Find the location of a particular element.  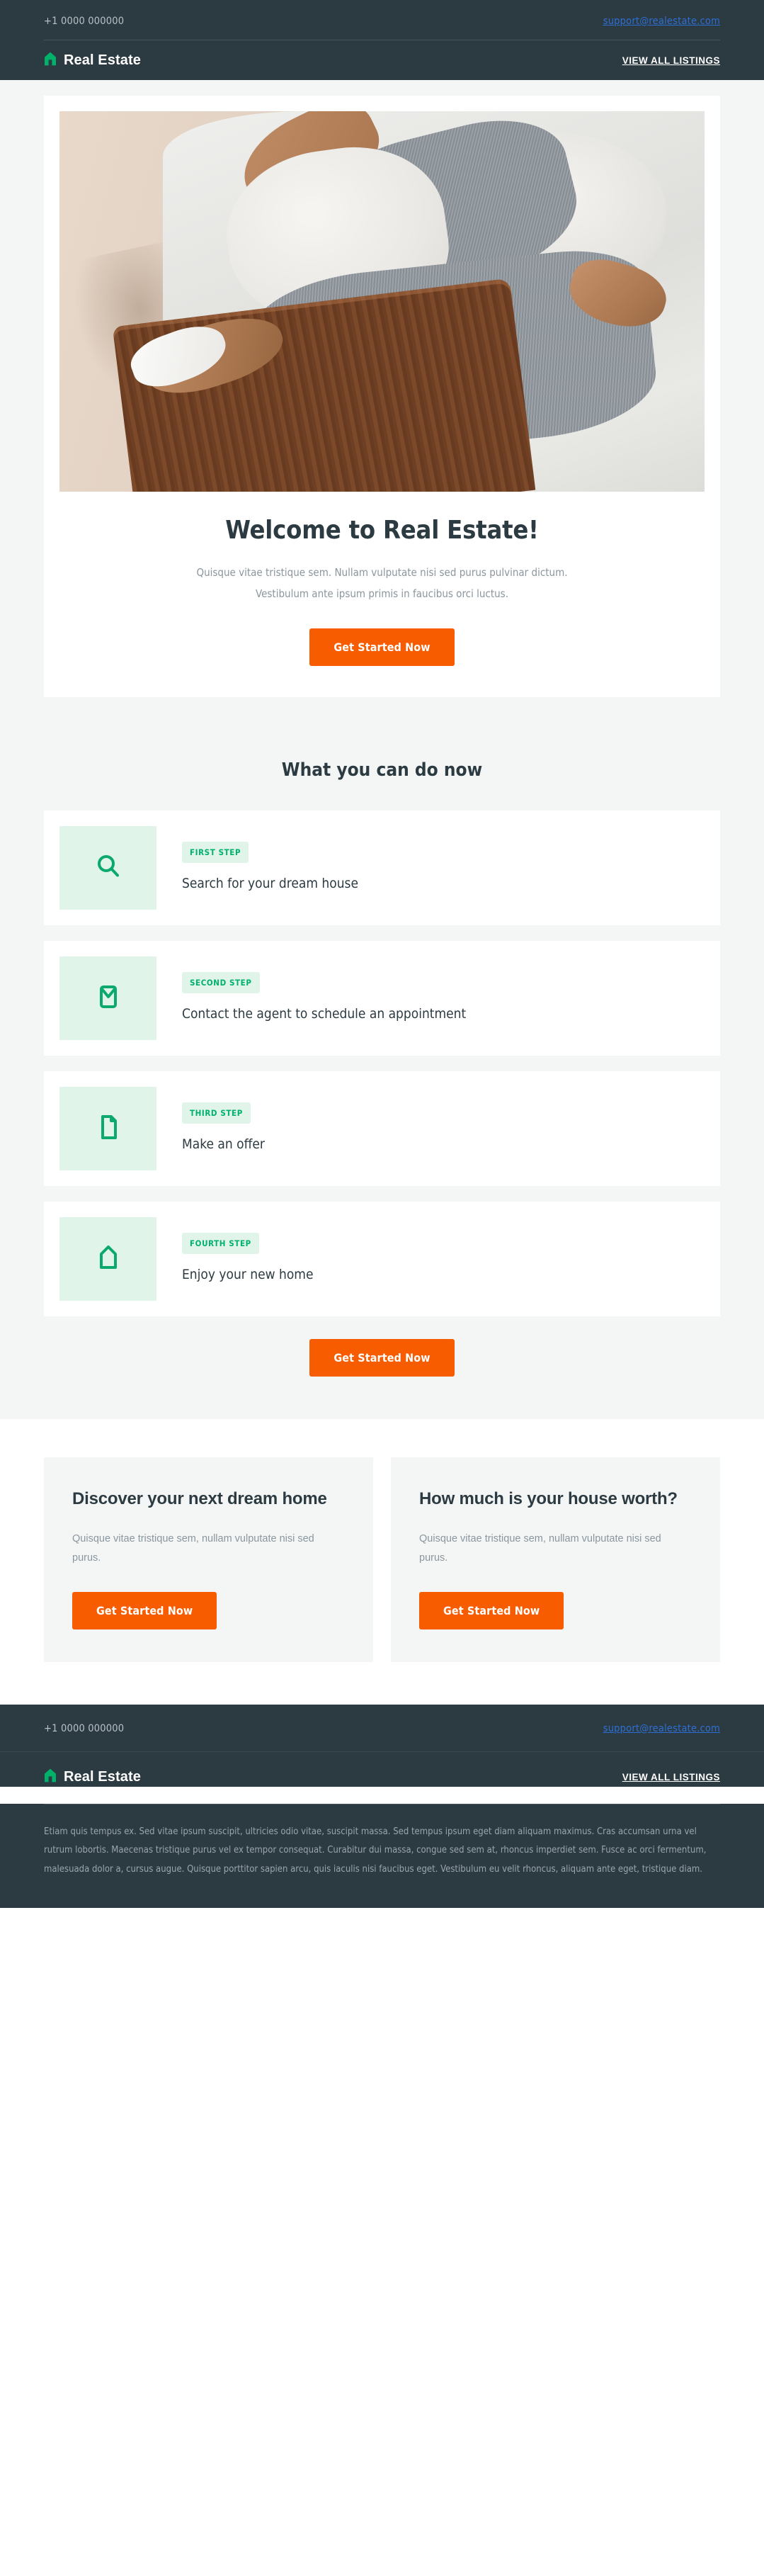

step-card: FIRST STEP Search for your dream house is located at coordinates (382, 867).